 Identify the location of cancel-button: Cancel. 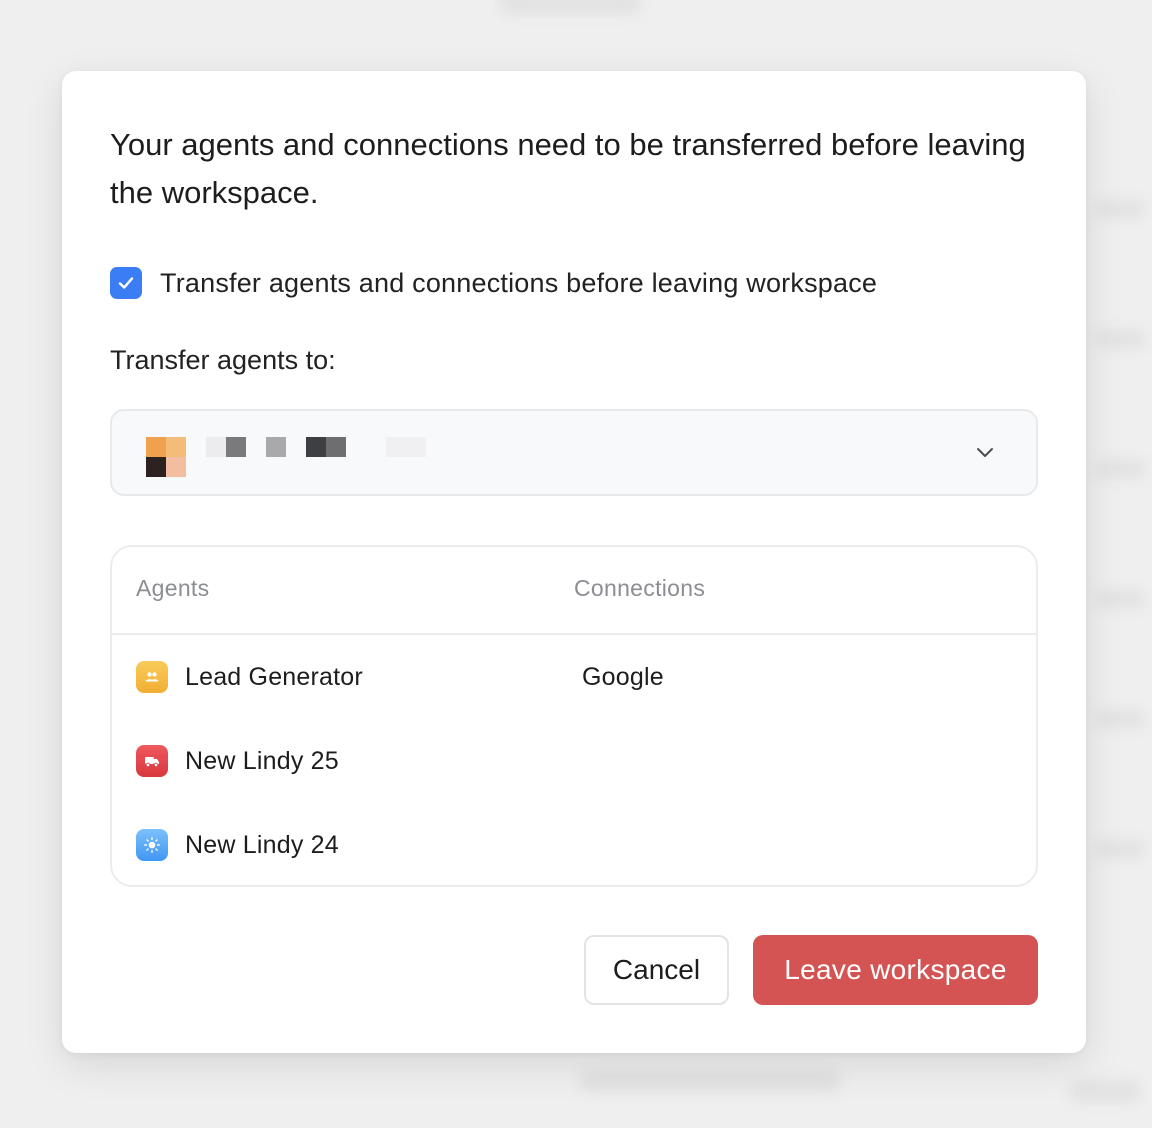
(656, 970).